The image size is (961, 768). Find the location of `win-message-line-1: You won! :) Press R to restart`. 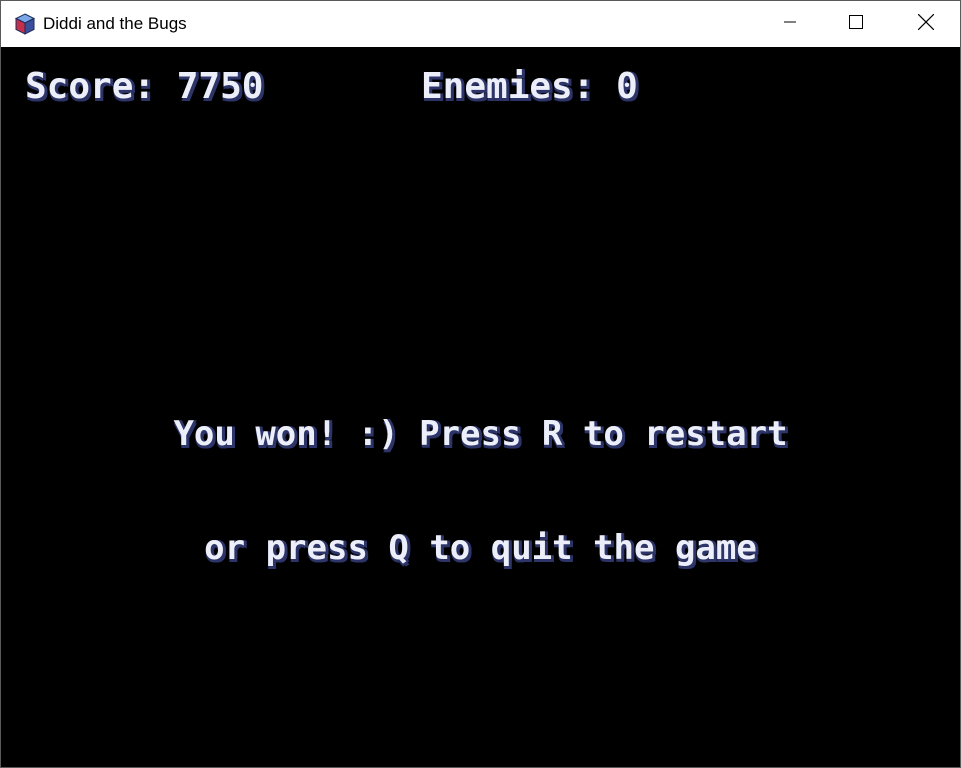

win-message-line-1: You won! :) Press R to restart is located at coordinates (480, 434).